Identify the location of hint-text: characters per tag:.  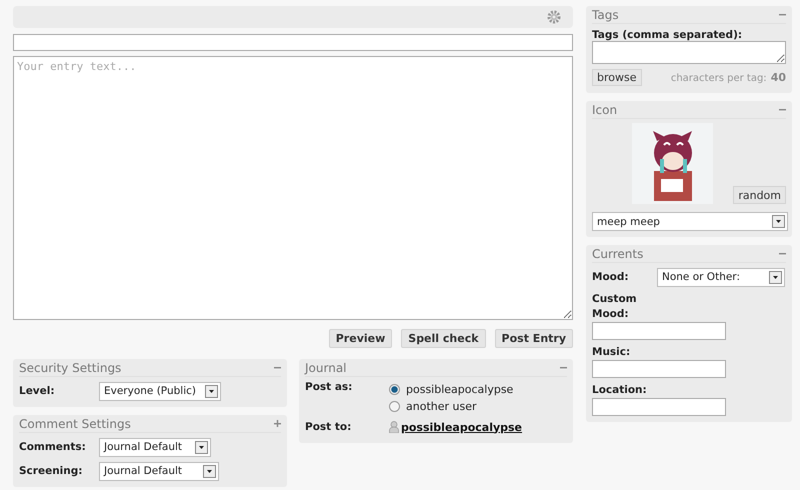
(718, 78).